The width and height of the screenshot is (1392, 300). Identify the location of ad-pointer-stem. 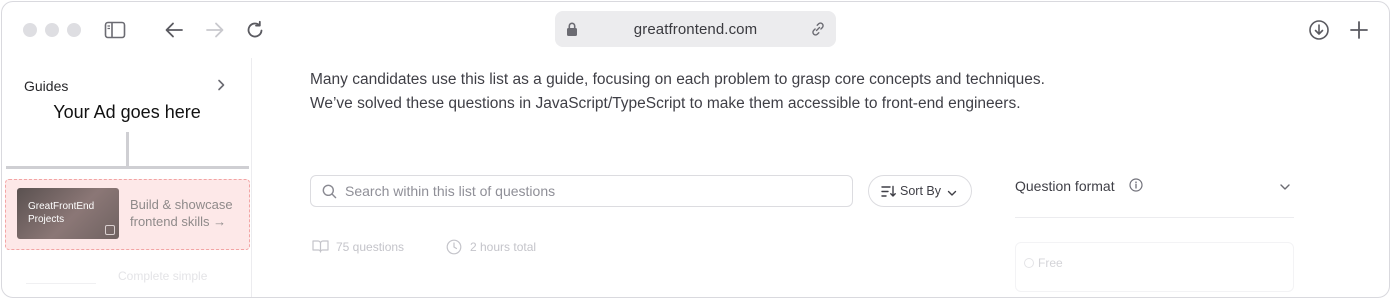
(127, 149).